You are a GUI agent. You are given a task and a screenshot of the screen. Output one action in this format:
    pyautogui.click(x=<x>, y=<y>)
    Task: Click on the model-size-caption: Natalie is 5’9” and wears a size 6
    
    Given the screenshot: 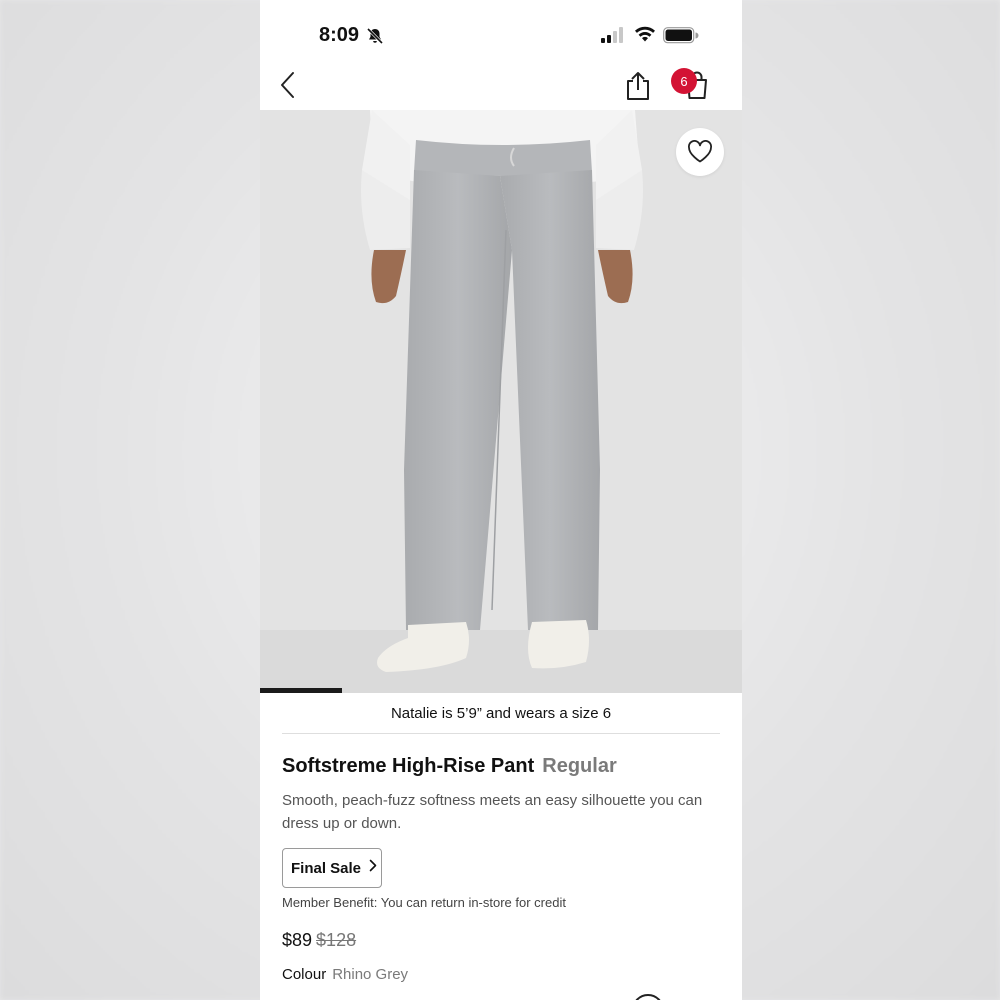 What is the action you would take?
    pyautogui.click(x=501, y=717)
    